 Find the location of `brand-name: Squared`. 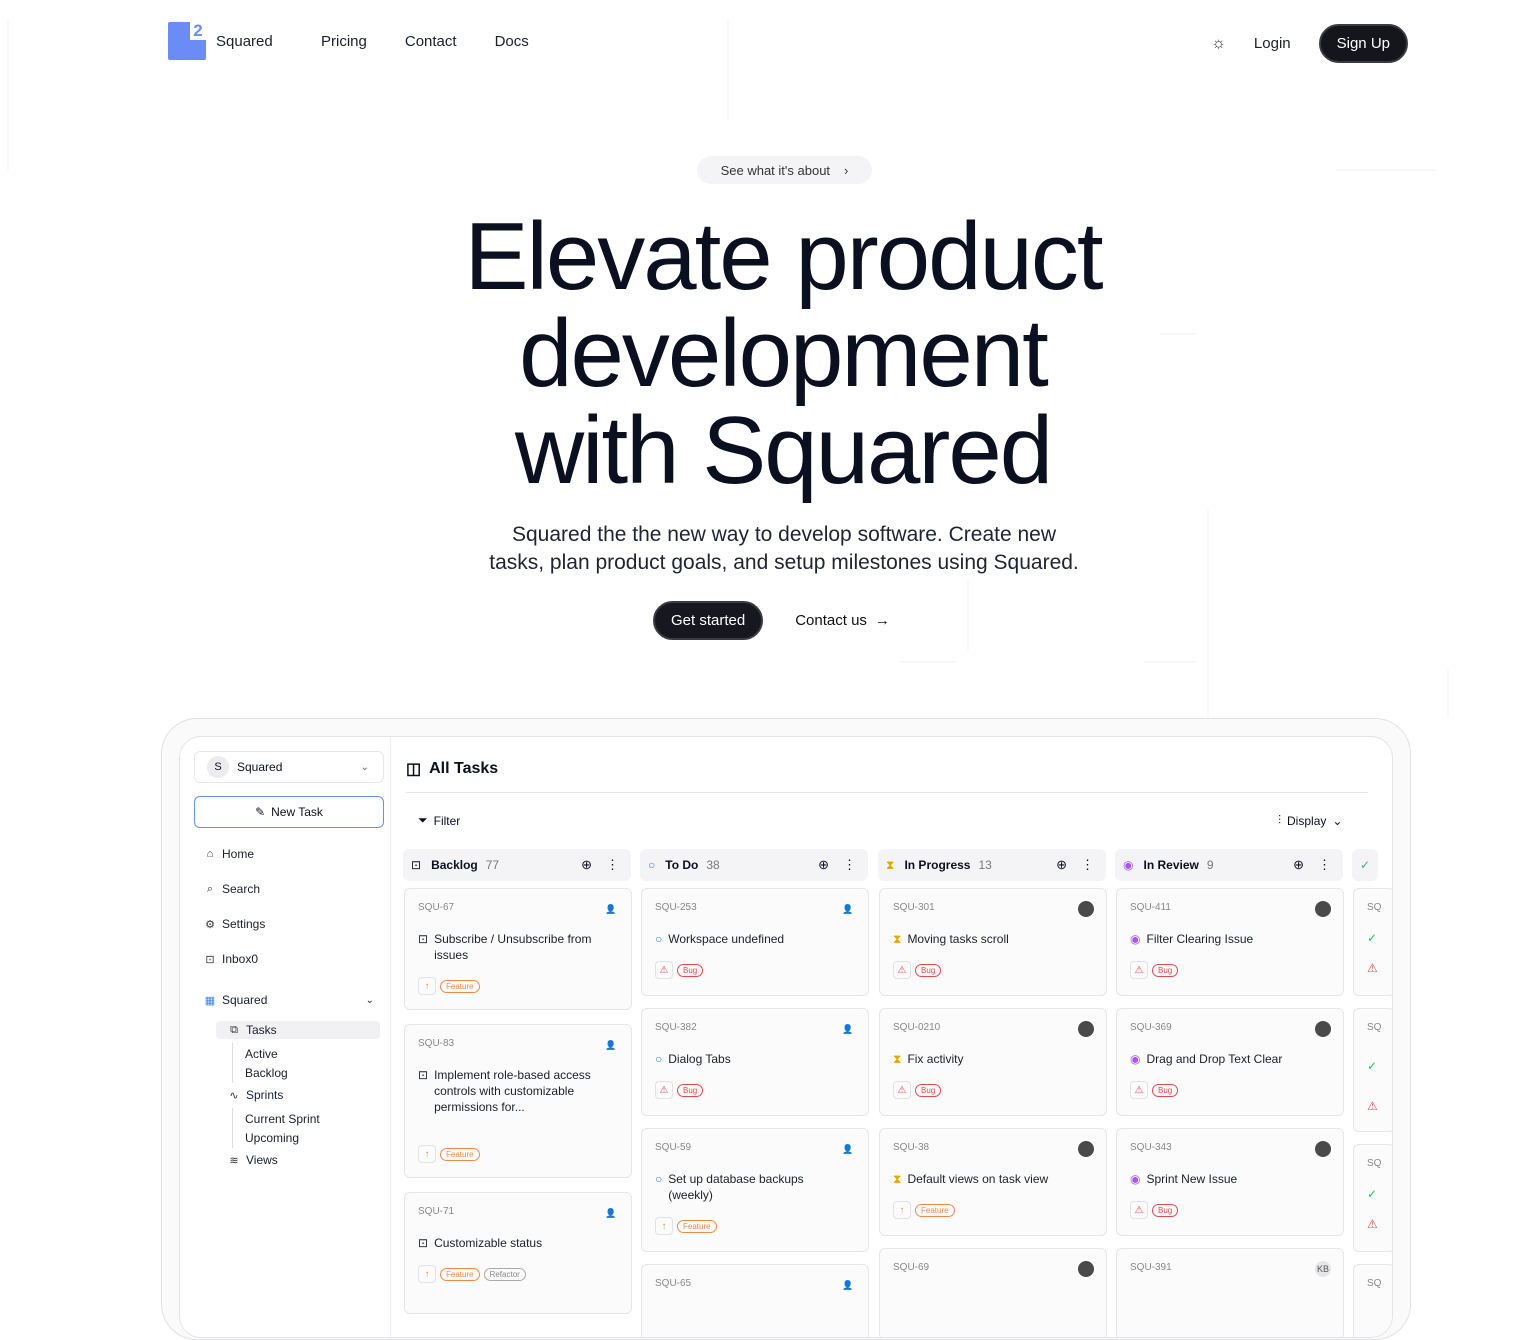

brand-name: Squared is located at coordinates (244, 41).